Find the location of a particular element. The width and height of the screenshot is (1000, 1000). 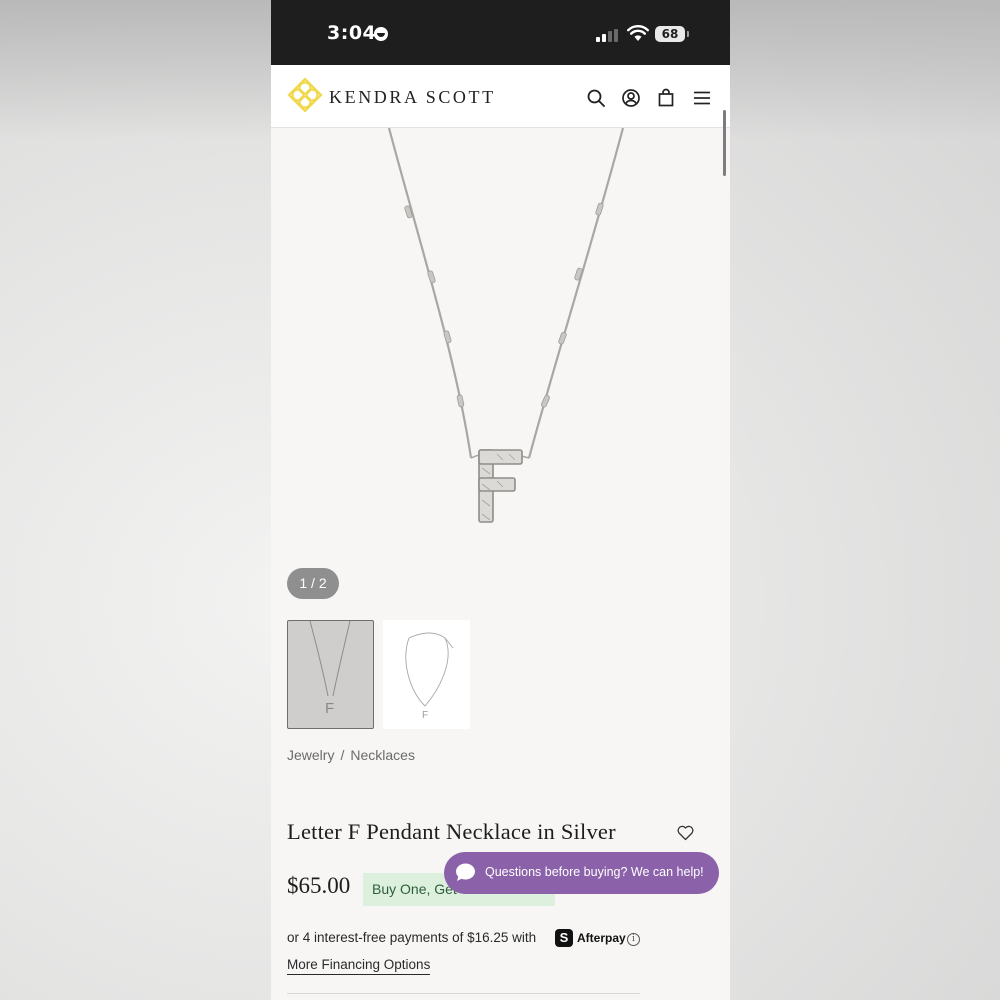

account-icon is located at coordinates (631, 98).